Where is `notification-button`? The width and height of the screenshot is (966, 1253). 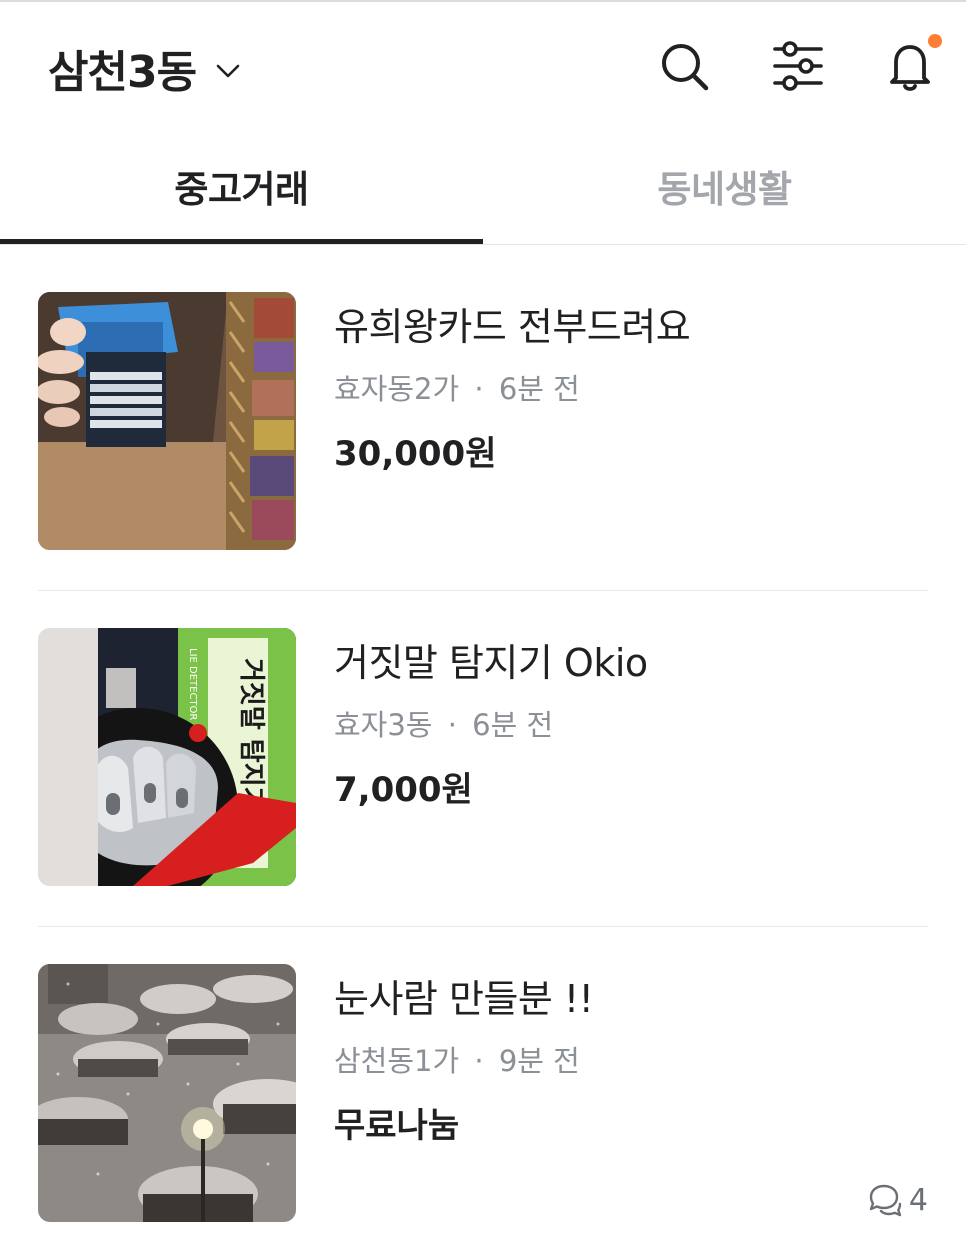
notification-button is located at coordinates (912, 64).